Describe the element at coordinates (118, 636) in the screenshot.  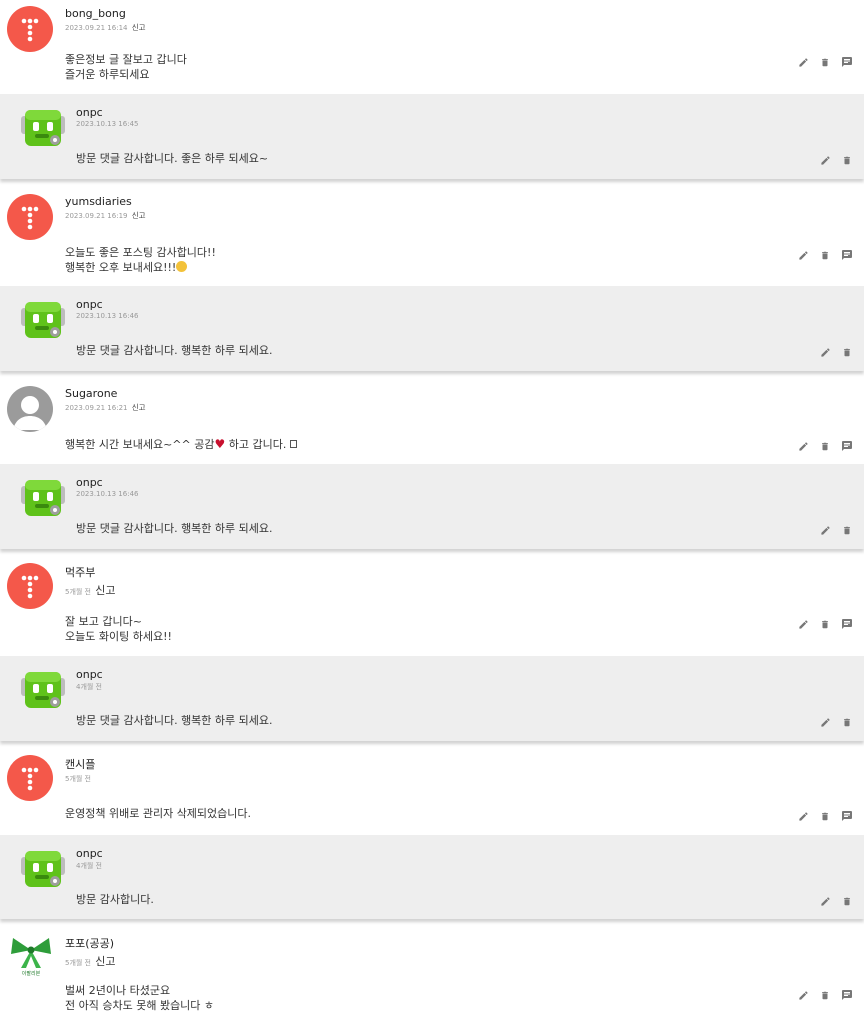
I see `comment-line: 오늘도 화이팅 하세요!!` at that location.